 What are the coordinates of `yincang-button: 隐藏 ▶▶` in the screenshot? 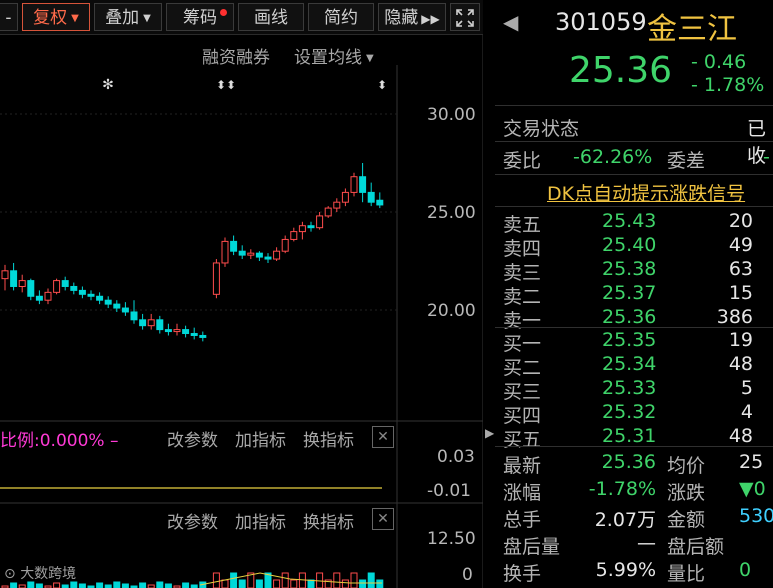 It's located at (412, 17).